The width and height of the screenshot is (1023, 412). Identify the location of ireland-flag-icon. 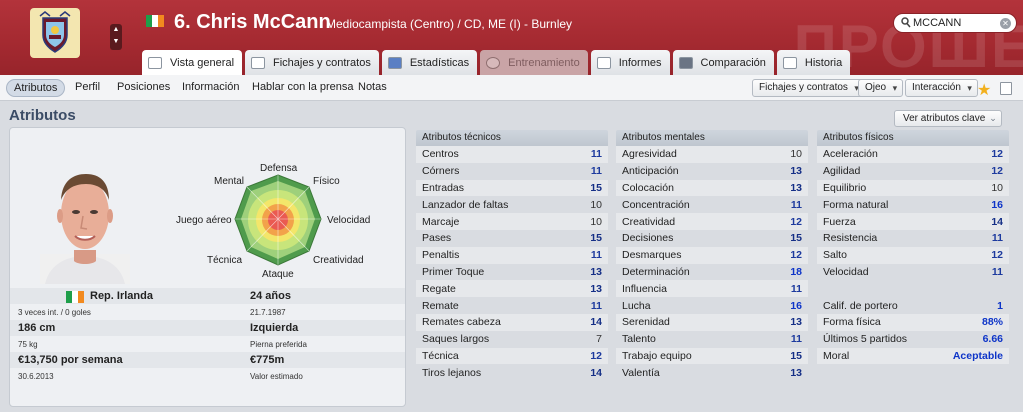
(155, 21).